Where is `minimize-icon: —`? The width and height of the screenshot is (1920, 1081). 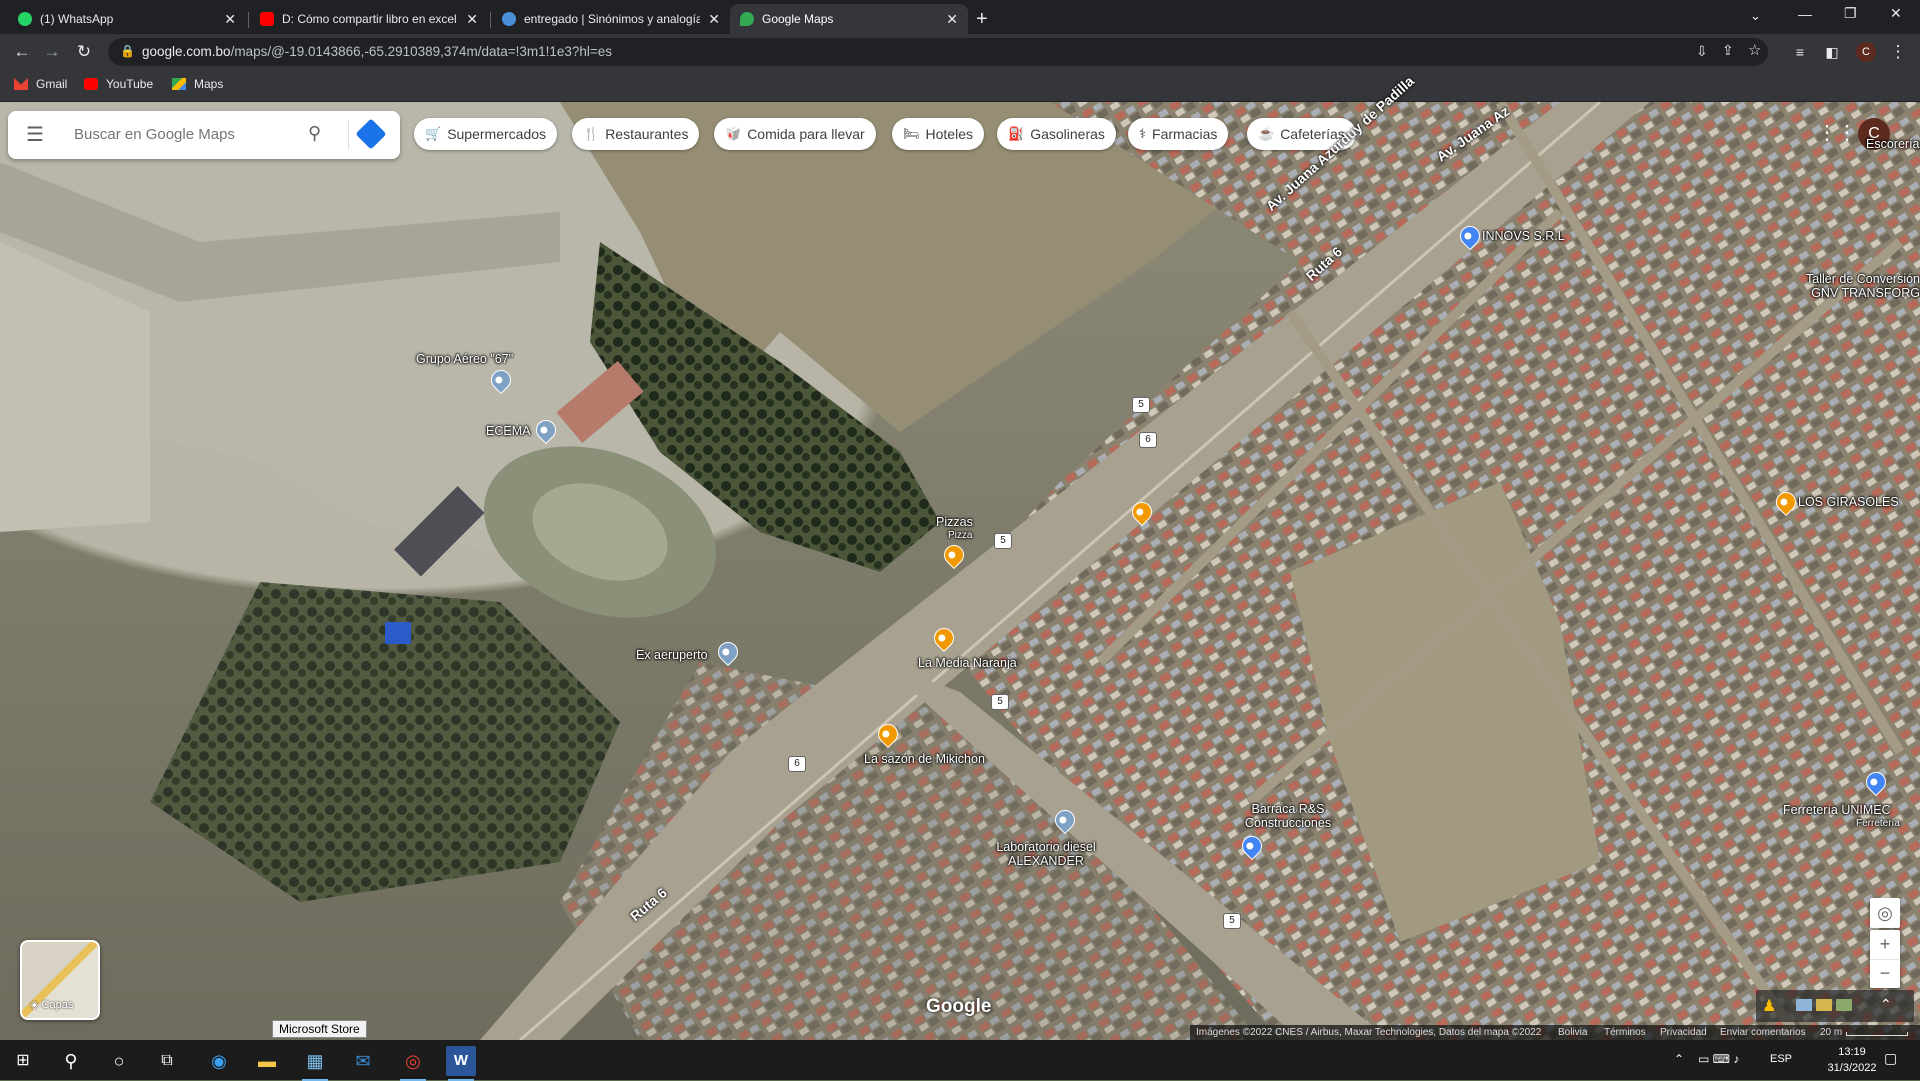
minimize-icon: — is located at coordinates (1805, 14).